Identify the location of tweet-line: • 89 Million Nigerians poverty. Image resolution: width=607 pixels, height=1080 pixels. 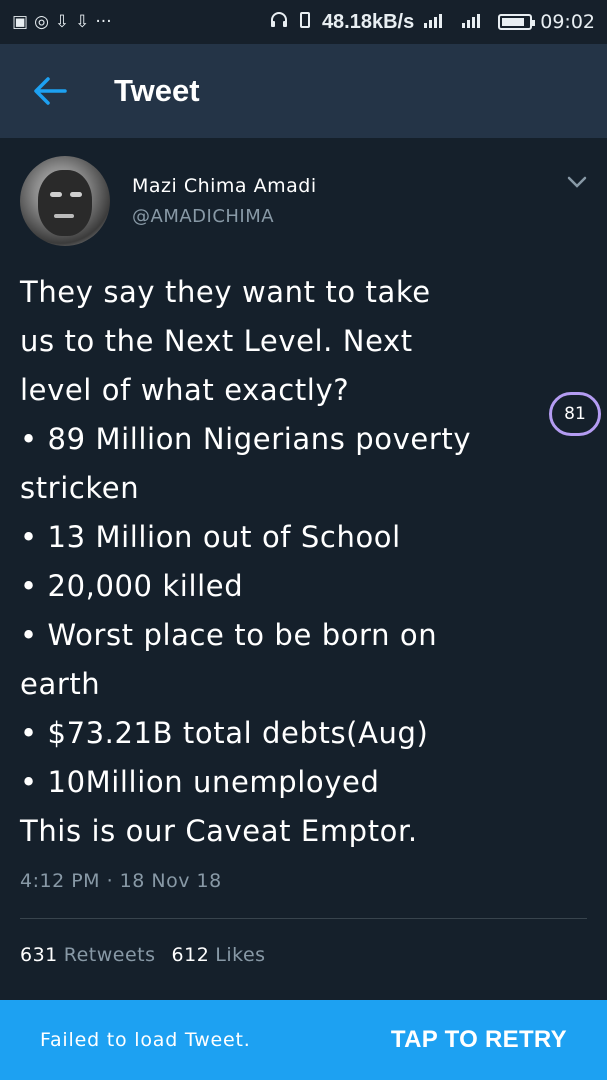
(246, 439).